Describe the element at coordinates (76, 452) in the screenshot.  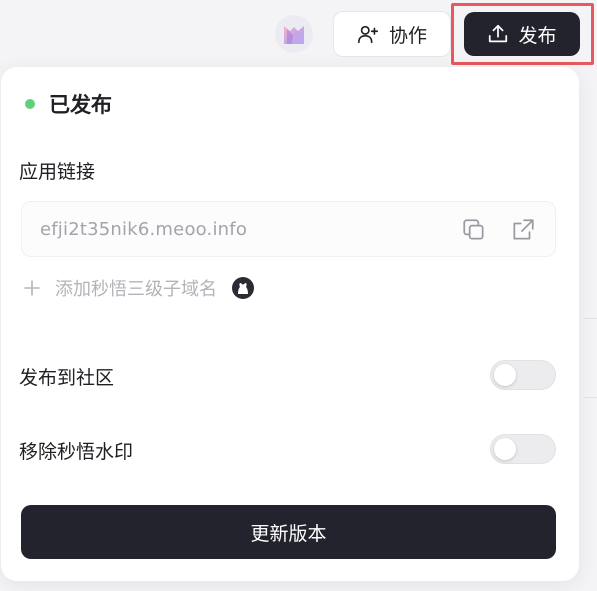
I see `remove-watermark-label: 移除秒悟水印` at that location.